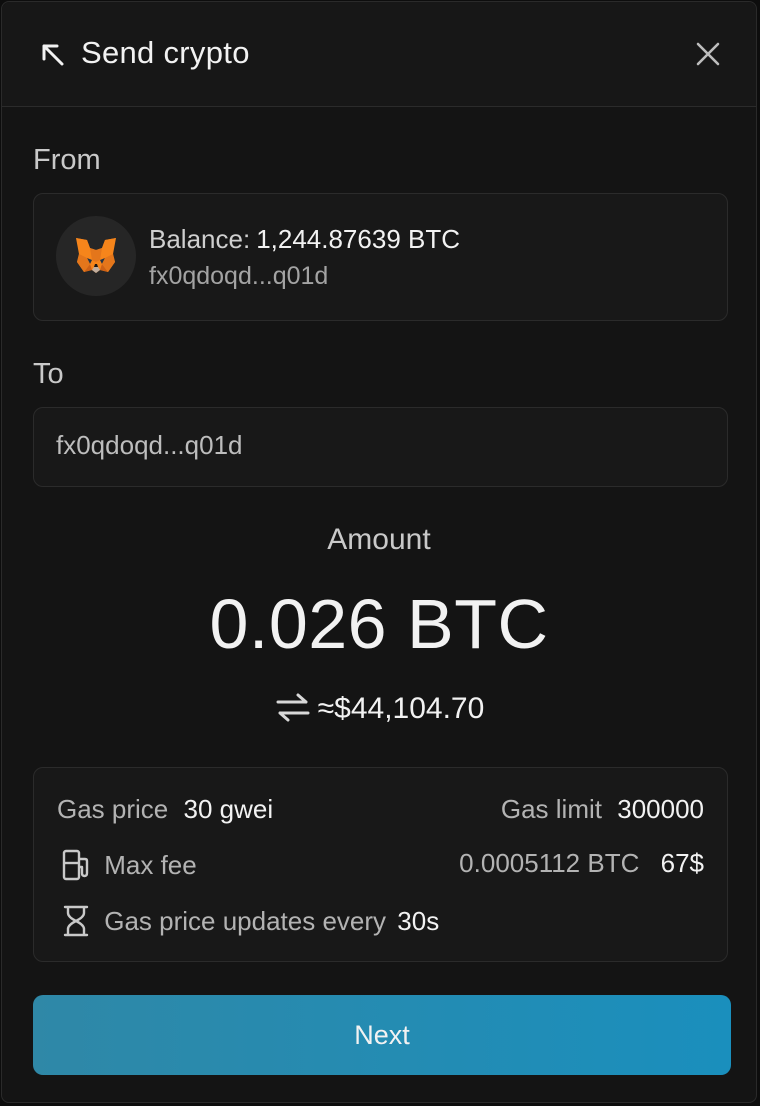 Image resolution: width=760 pixels, height=1106 pixels. What do you see at coordinates (200, 239) in the screenshot?
I see `balance-label: Balance:` at bounding box center [200, 239].